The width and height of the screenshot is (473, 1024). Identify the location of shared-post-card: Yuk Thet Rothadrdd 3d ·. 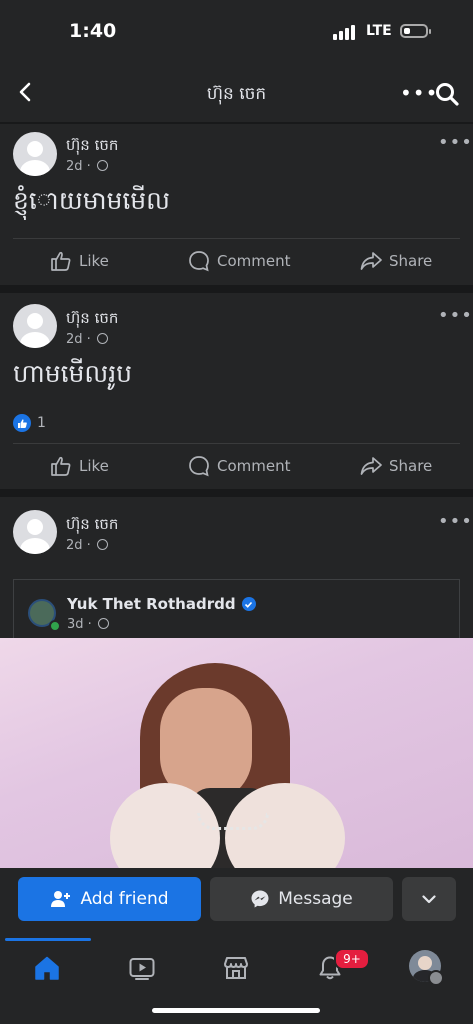
(236, 610).